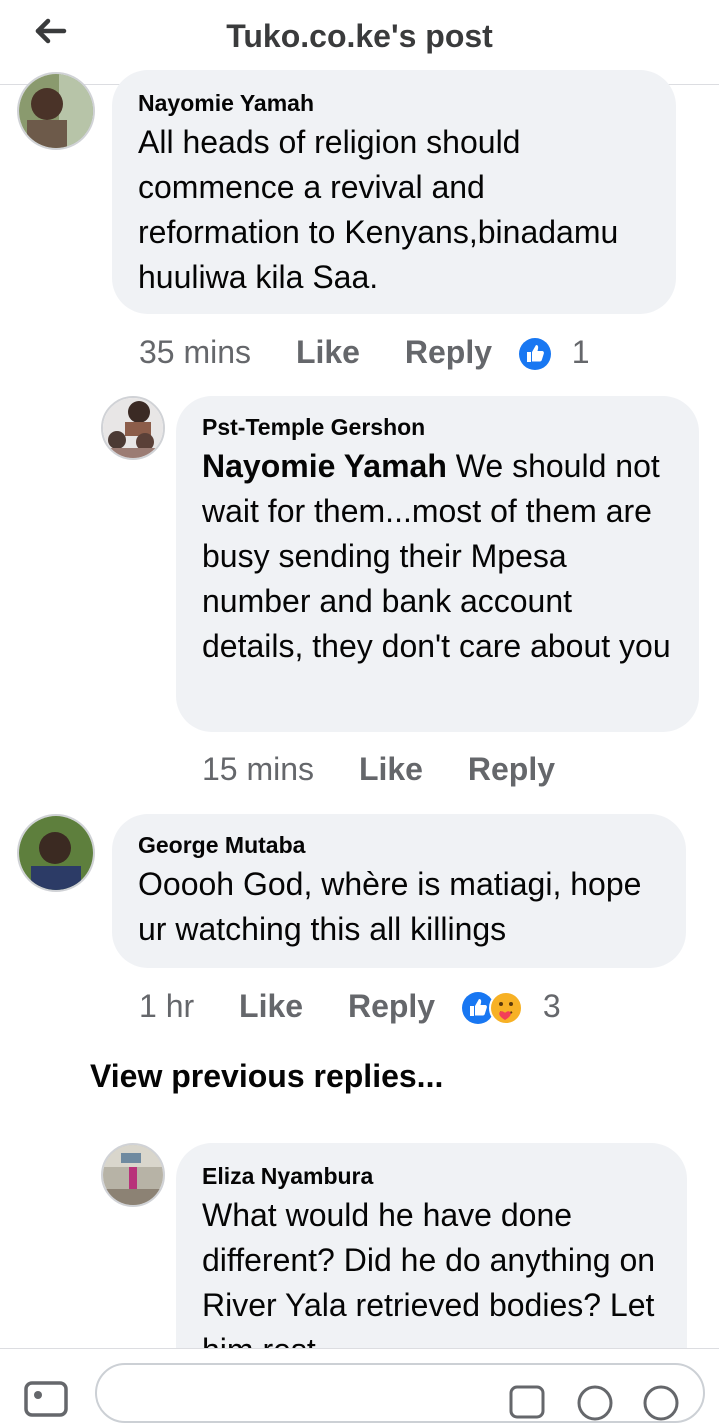  What do you see at coordinates (395, 103) in the screenshot?
I see `comment-author: Nayomie Yamah` at bounding box center [395, 103].